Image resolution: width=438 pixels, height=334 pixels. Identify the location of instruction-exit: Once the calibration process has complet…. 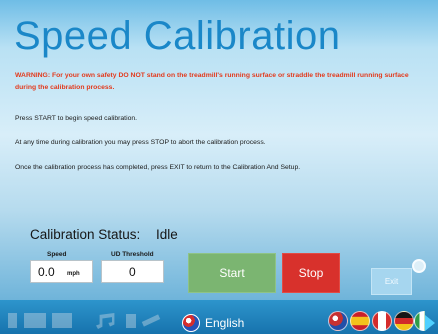
(158, 167).